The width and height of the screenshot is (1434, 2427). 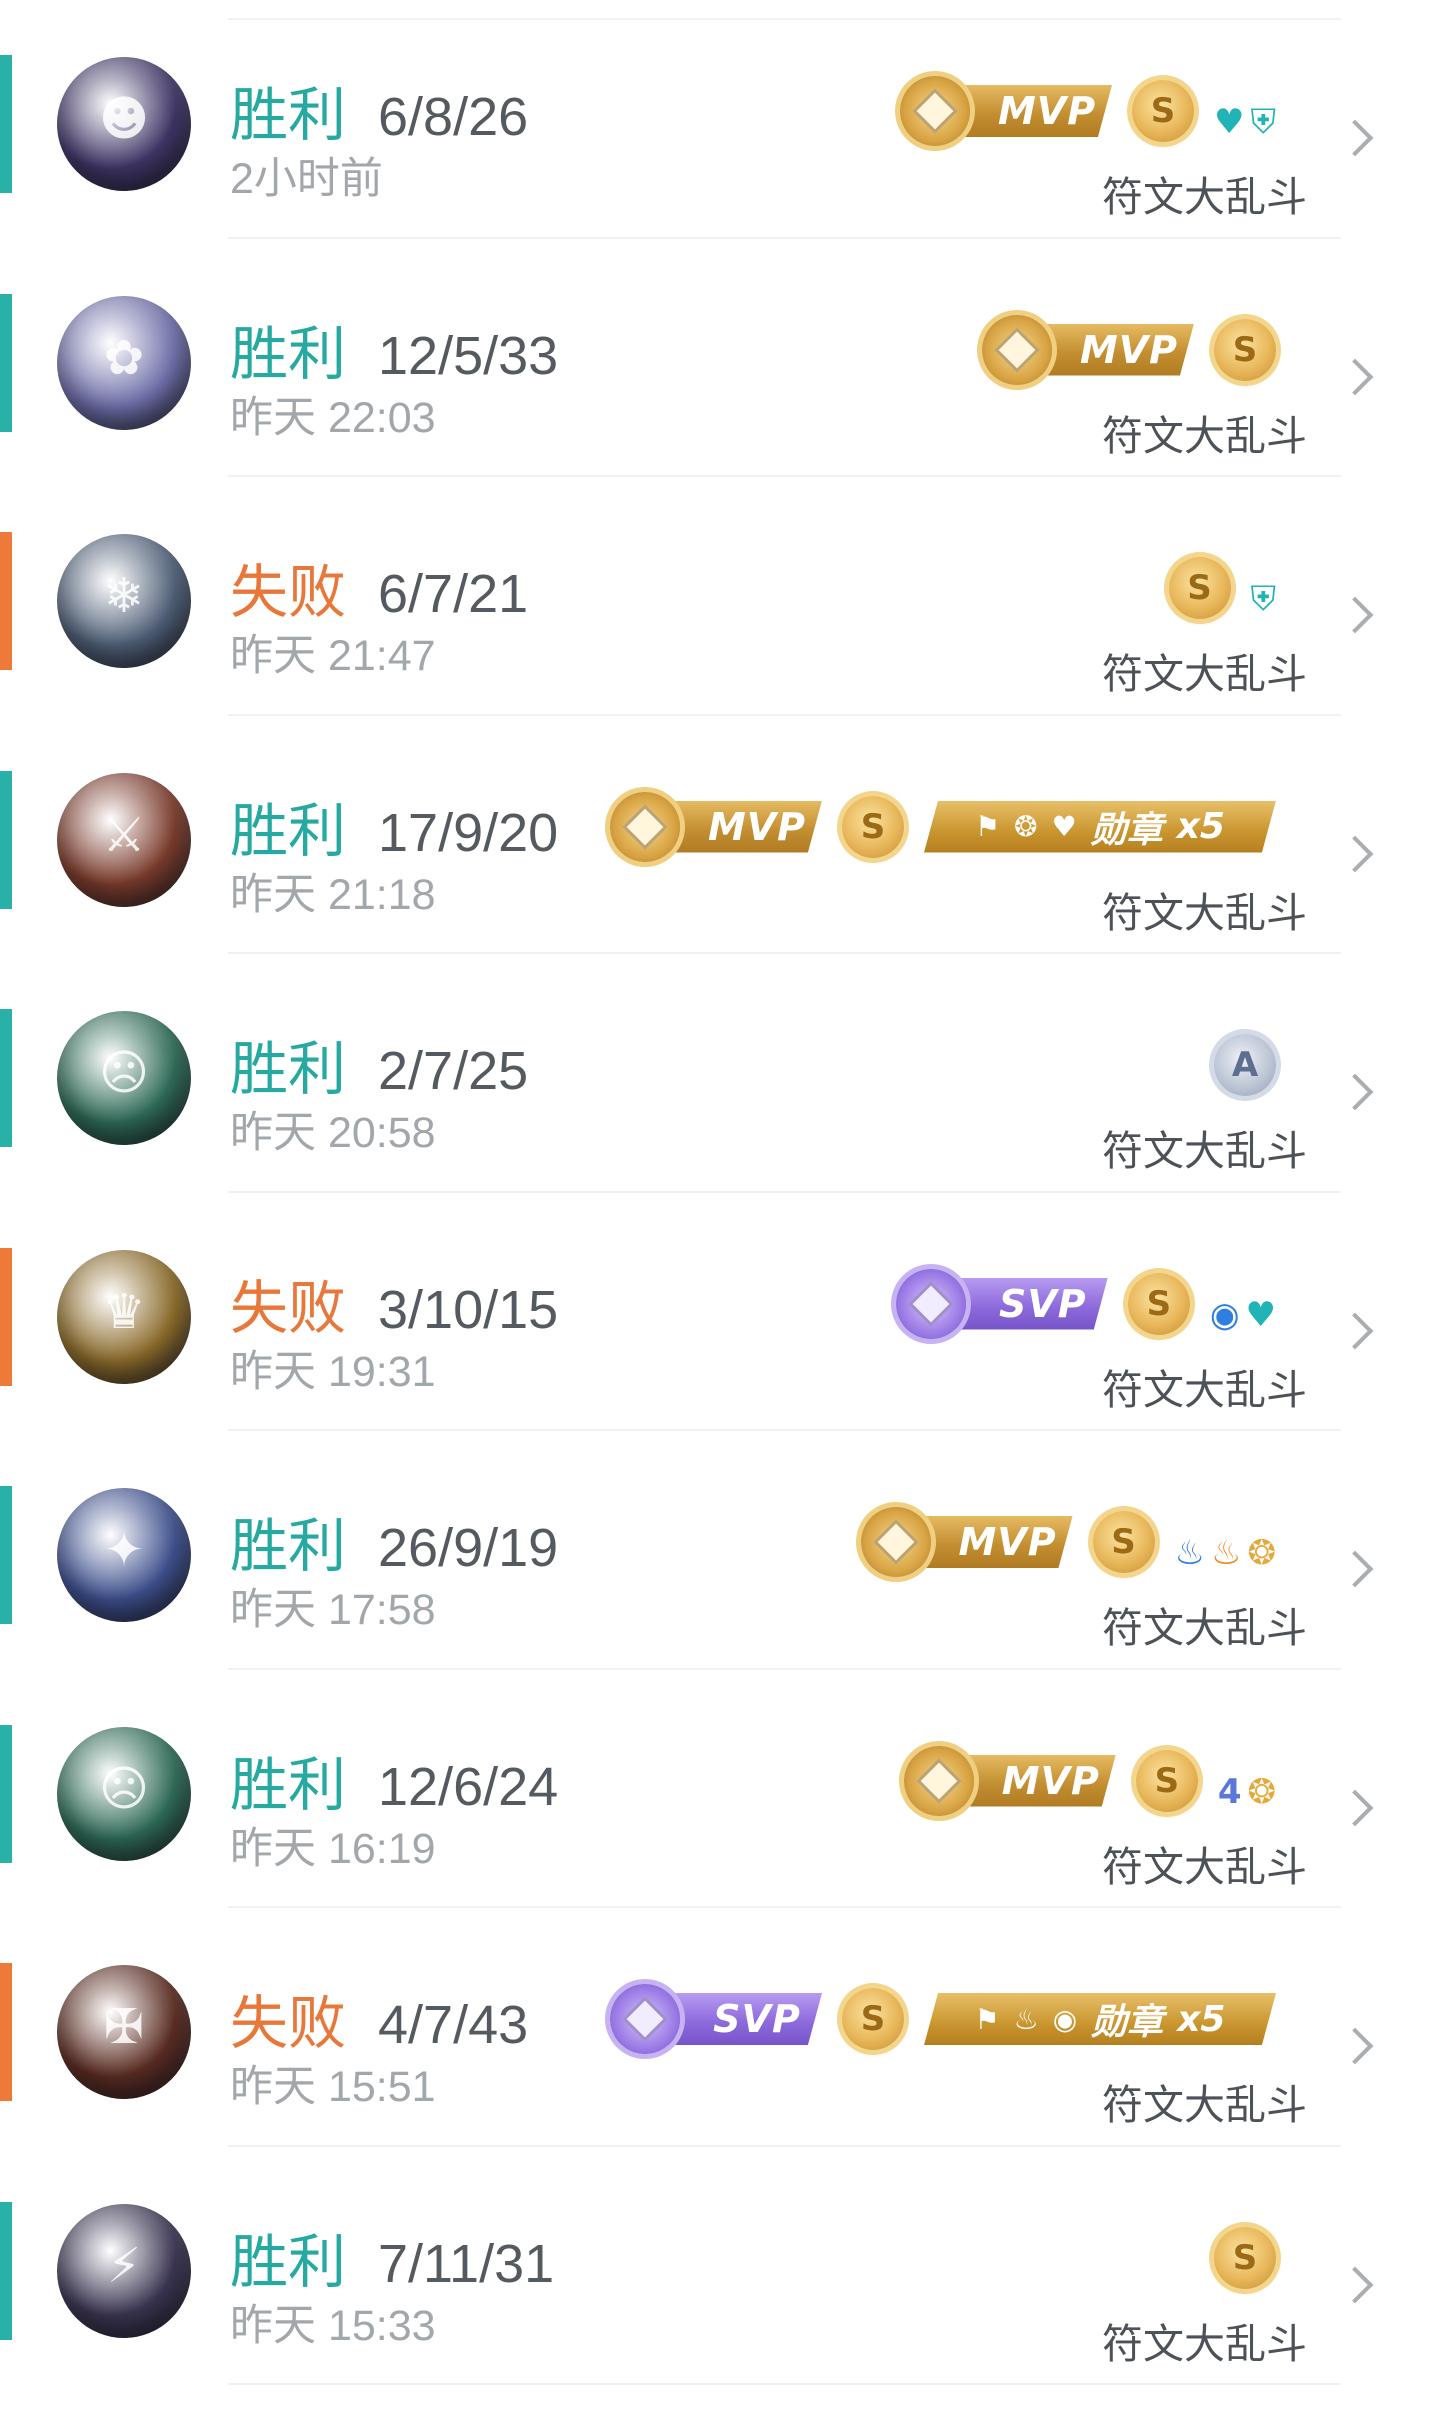 What do you see at coordinates (468, 1548) in the screenshot?
I see `kda-score: 26/9/19` at bounding box center [468, 1548].